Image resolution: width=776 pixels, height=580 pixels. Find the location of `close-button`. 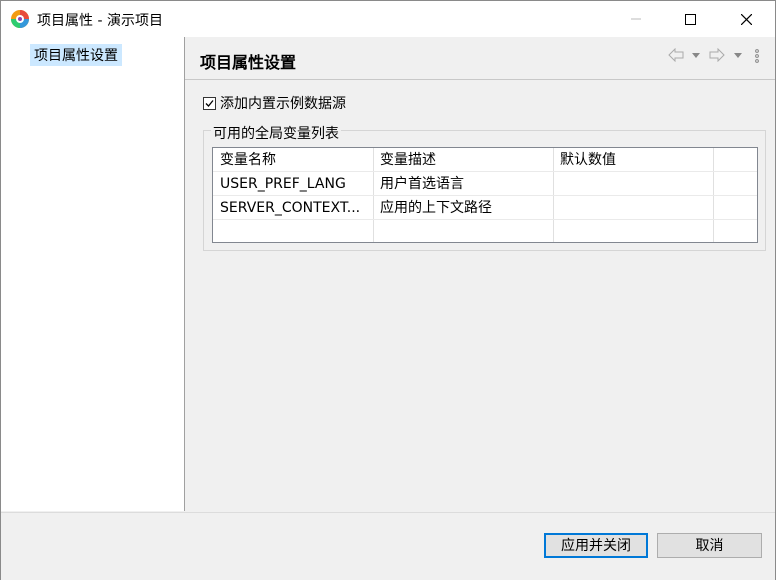

close-button is located at coordinates (746, 19).